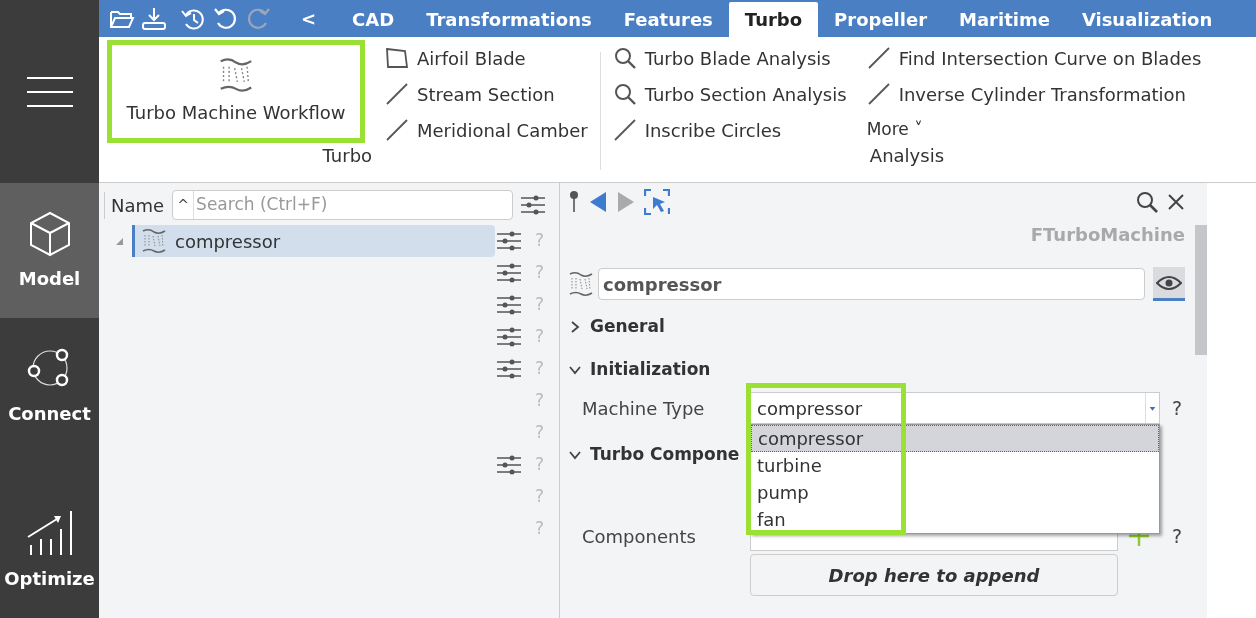 The width and height of the screenshot is (1256, 618). I want to click on section-header: General, so click(616, 326).